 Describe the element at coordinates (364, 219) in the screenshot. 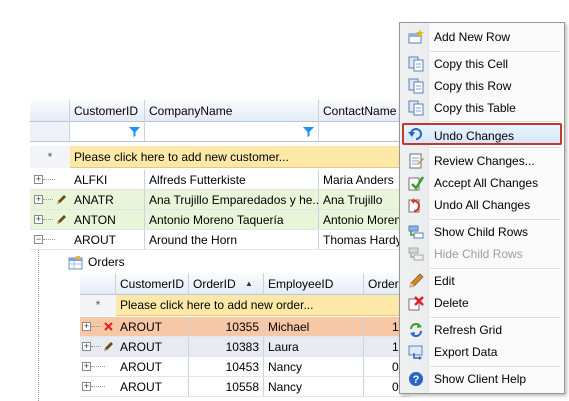

I see `cell-contactname: Antonio Moreno` at that location.